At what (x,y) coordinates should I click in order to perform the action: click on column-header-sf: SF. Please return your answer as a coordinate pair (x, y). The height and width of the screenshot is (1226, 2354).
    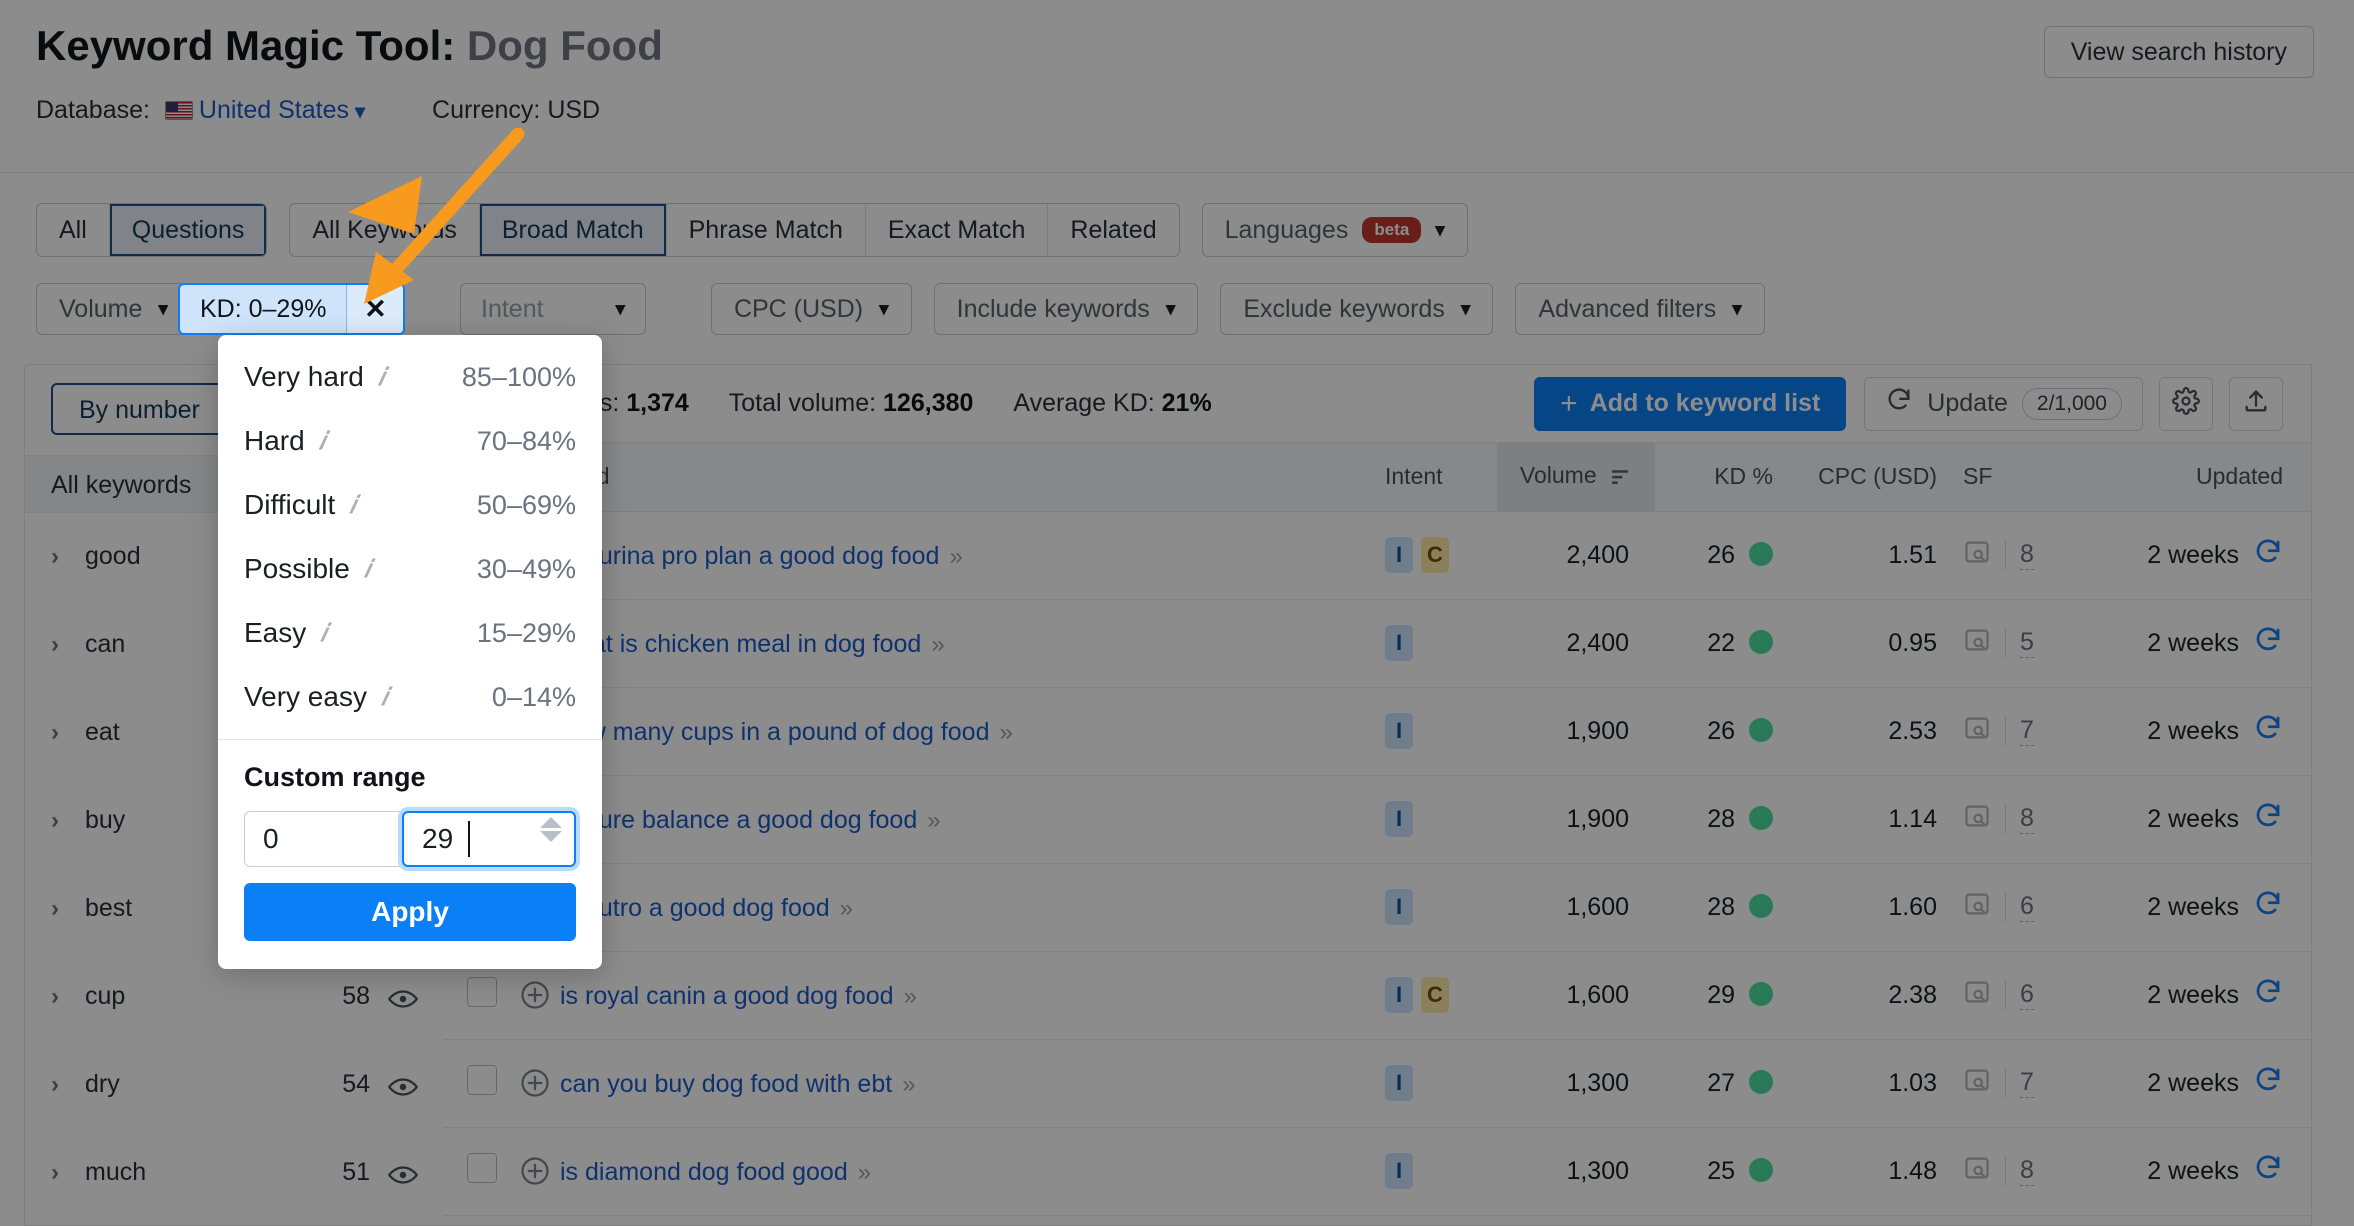
    Looking at the image, I should click on (2000, 477).